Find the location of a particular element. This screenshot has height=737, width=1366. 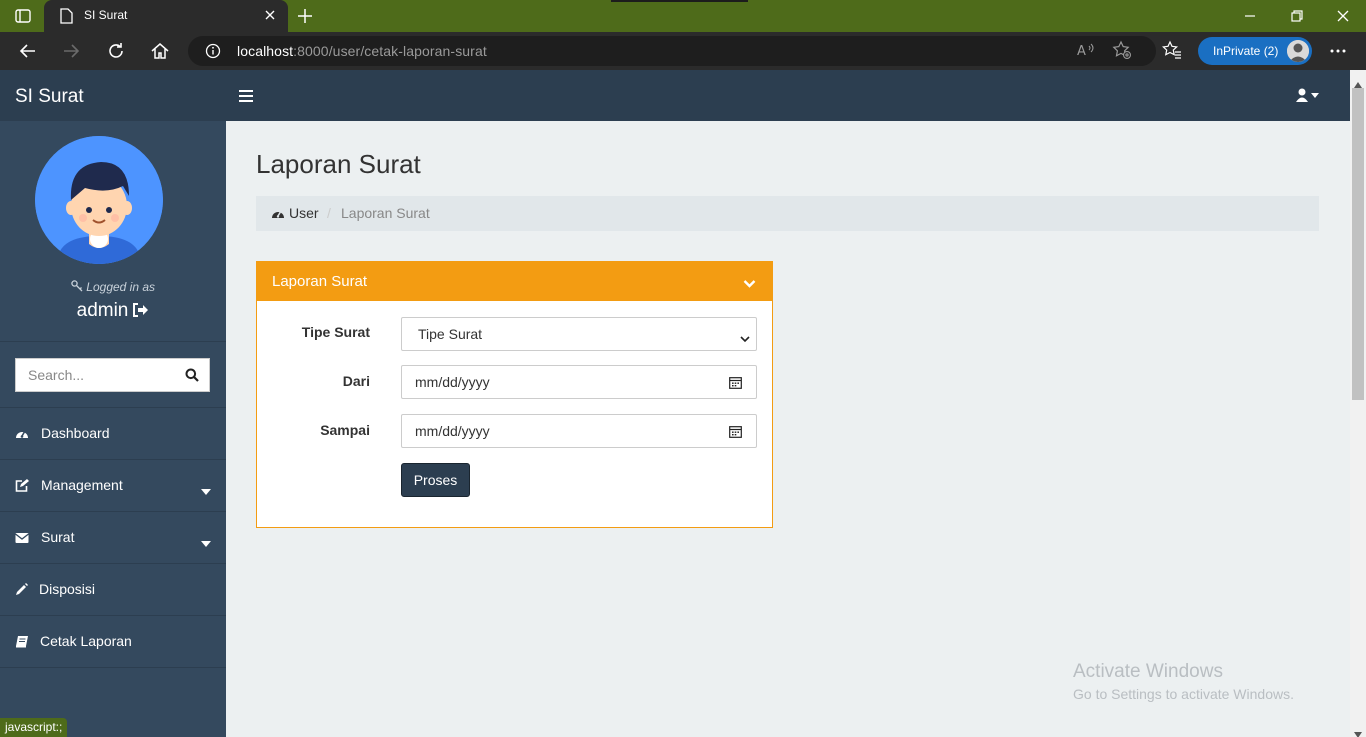

logged-in-text: Logged in as is located at coordinates (121, 287).